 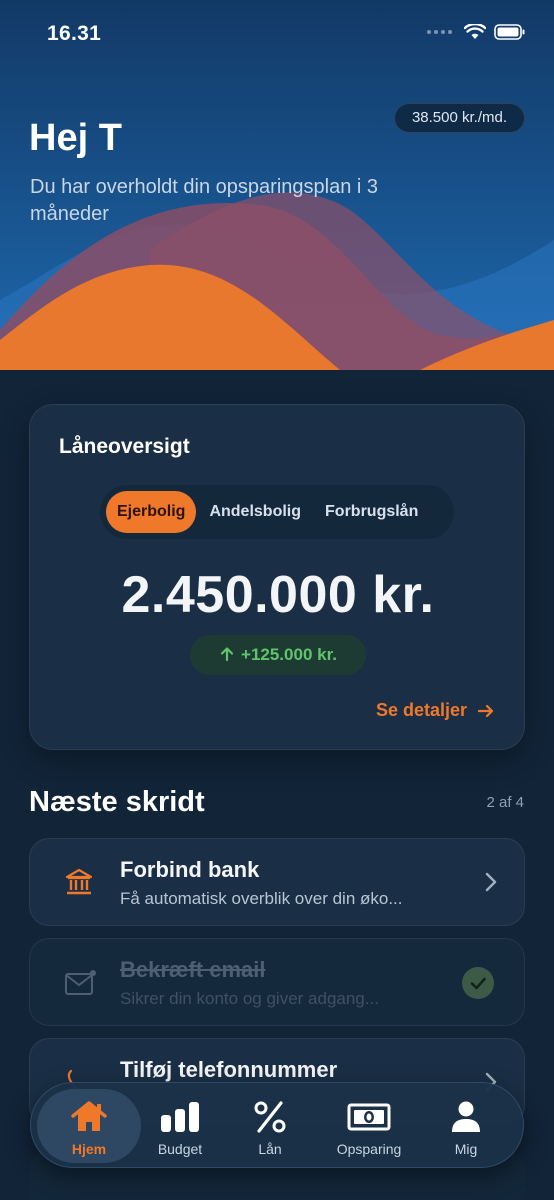 I want to click on chevron-right-icon, so click(x=491, y=882).